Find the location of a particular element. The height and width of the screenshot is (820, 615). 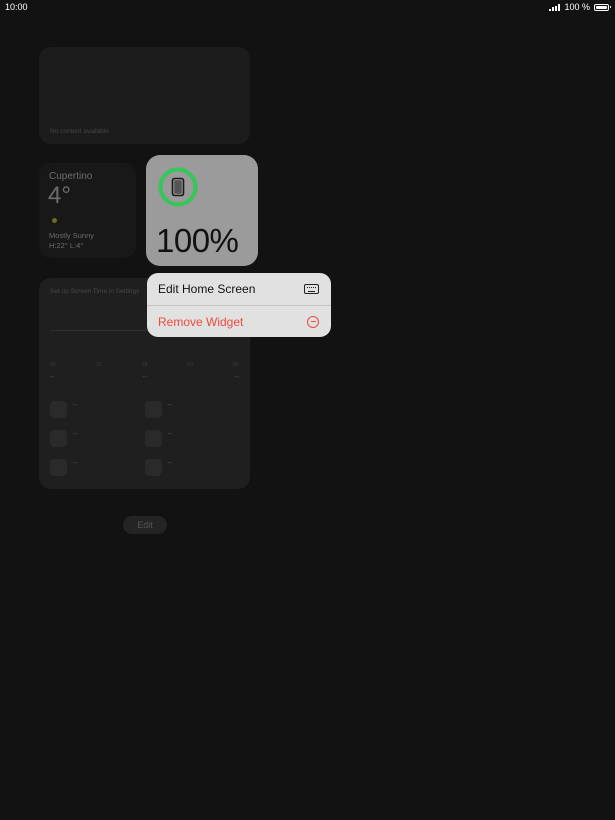

status-bar: 10:00 100 % is located at coordinates (307, 8).